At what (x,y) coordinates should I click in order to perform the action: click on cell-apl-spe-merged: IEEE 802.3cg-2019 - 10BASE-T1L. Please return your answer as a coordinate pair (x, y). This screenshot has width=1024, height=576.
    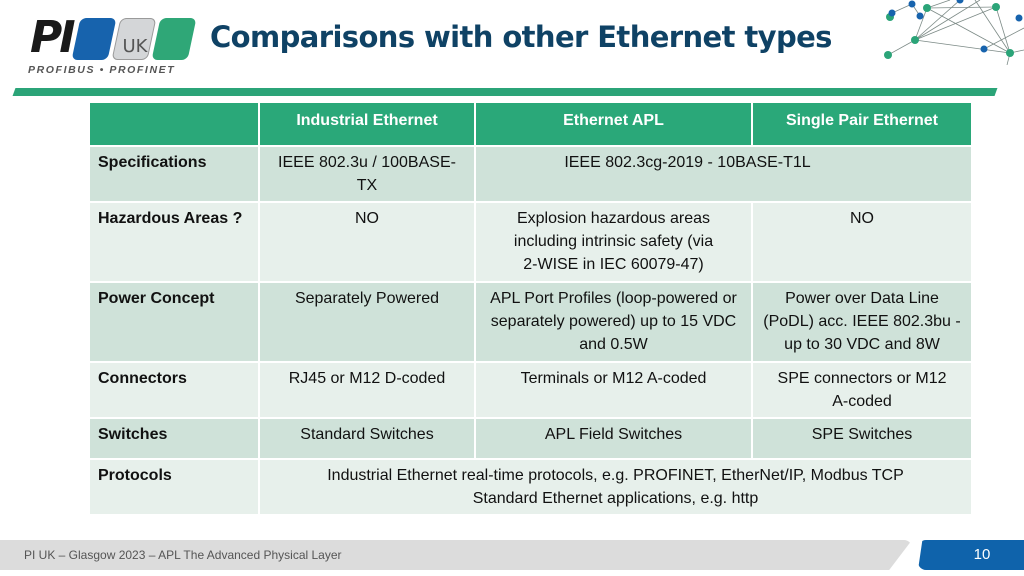
    Looking at the image, I should click on (723, 174).